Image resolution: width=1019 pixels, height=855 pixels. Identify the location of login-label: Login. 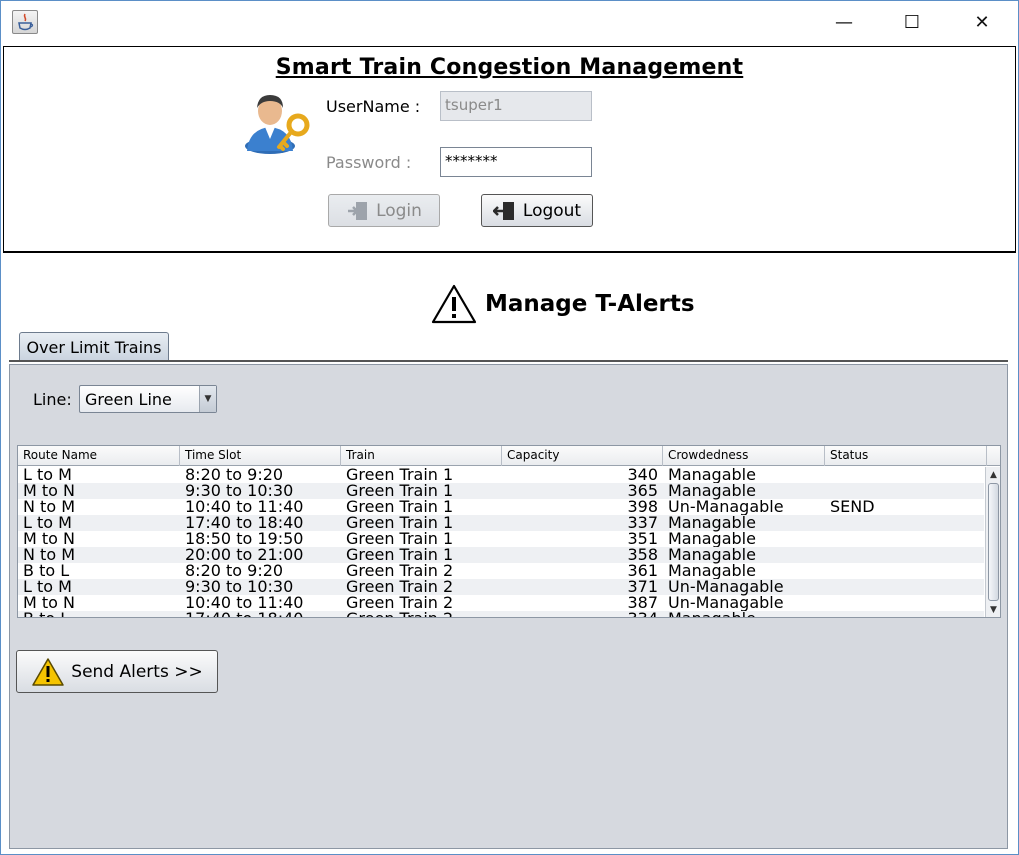
(399, 210).